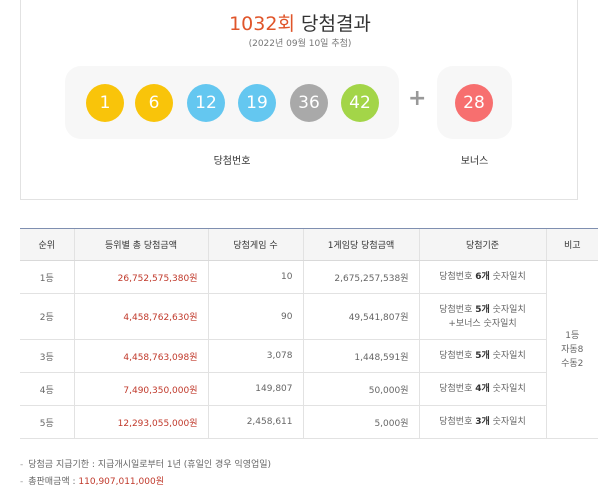 This screenshot has width=600, height=490. Describe the element at coordinates (572, 363) in the screenshot. I see `note-line: 수동2` at that location.